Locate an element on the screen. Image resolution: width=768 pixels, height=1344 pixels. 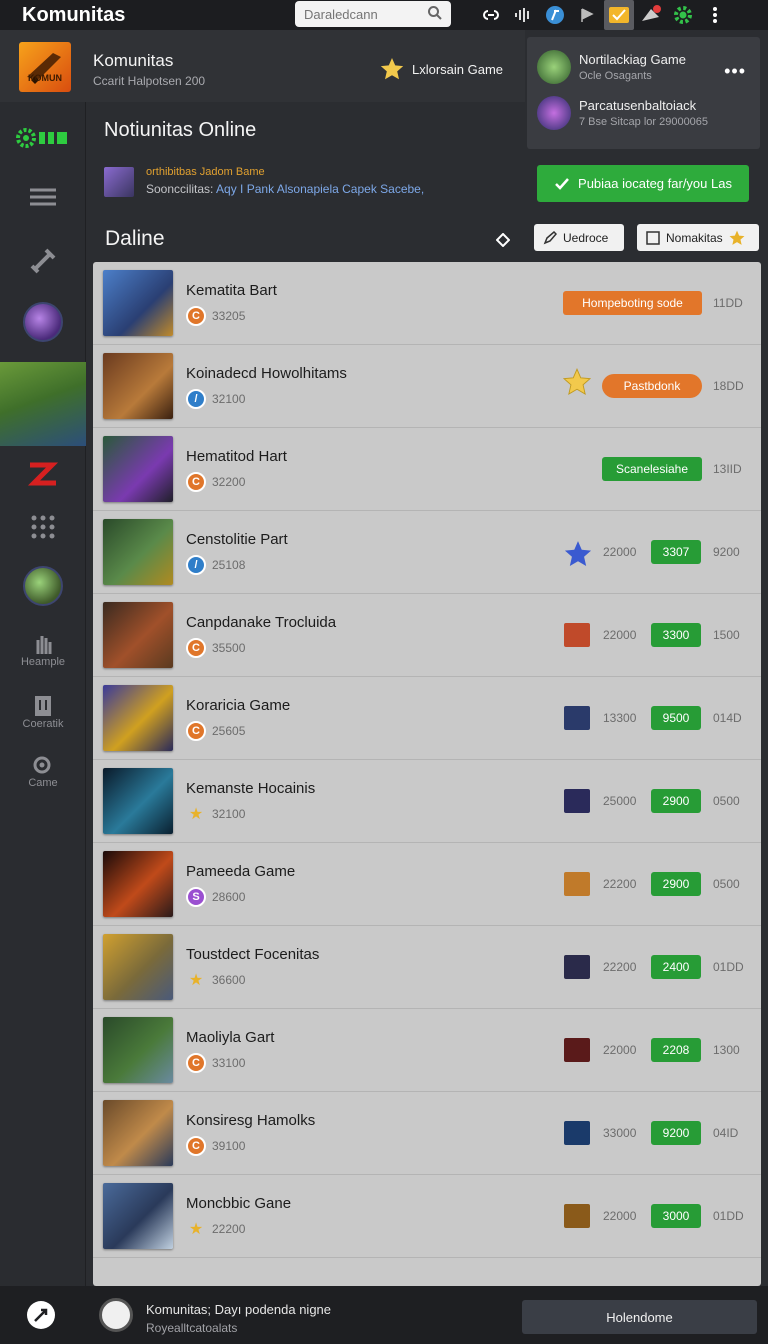
rail-item-heample: Heample is located at coordinates (43, 650).